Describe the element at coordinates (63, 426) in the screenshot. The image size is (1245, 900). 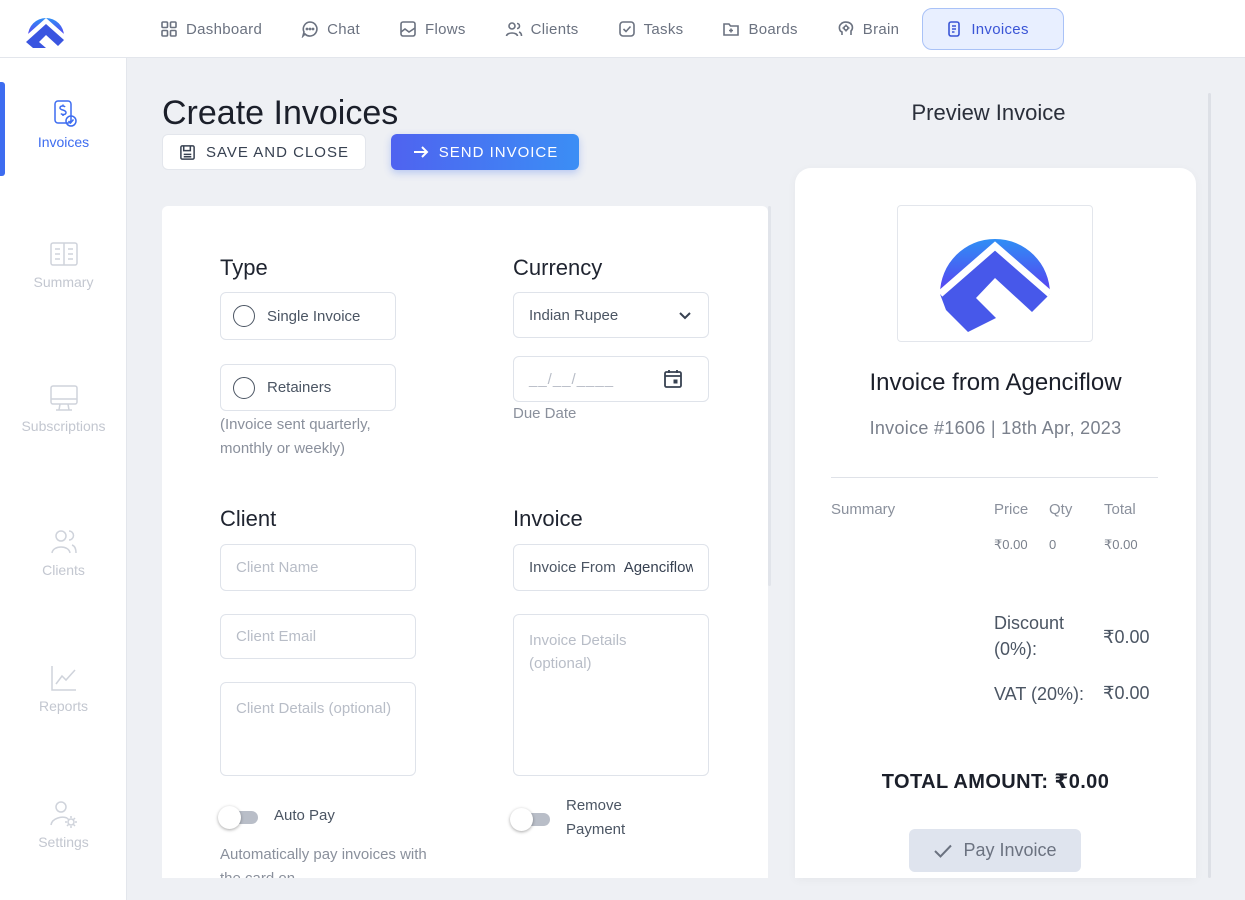
I see `sidebar-label: Subscriptions` at that location.